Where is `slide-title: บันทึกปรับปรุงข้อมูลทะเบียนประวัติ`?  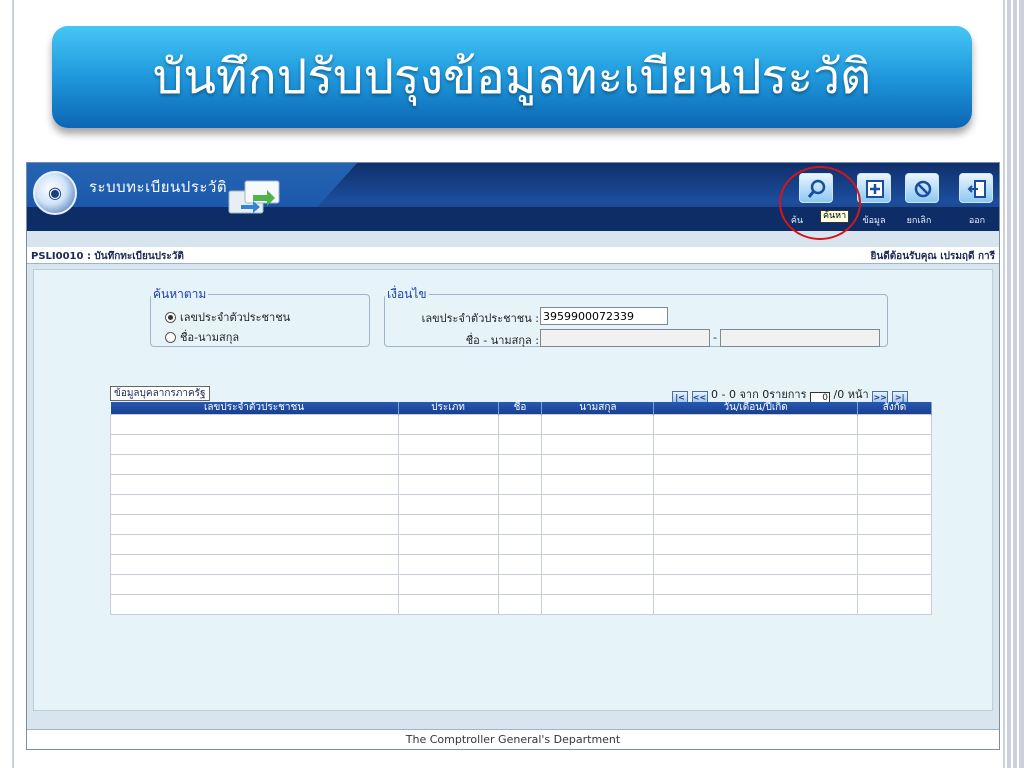 slide-title: บันทึกปรับปรุงข้อมูลทะเบียนประวัติ is located at coordinates (512, 77).